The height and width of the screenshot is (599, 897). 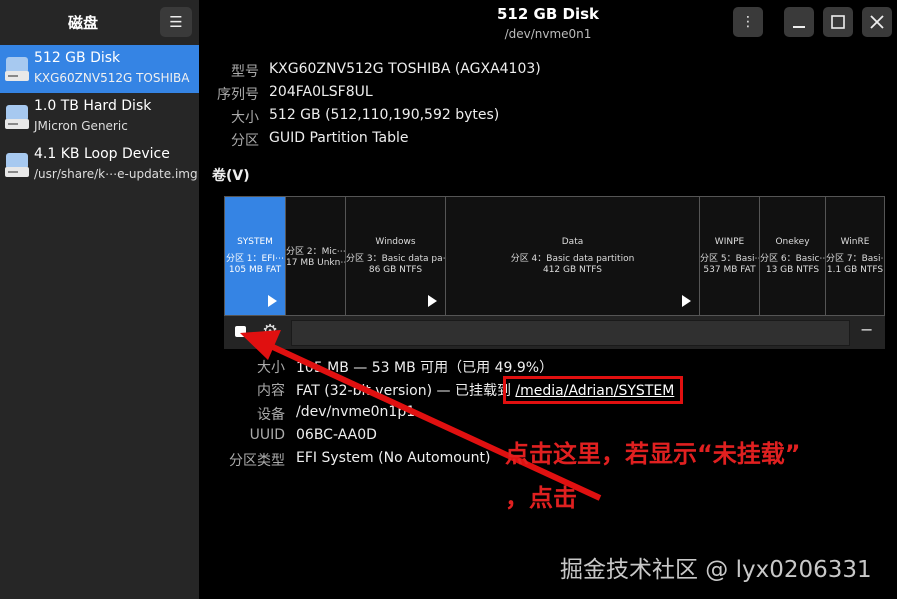 What do you see at coordinates (421, 415) in the screenshot?
I see `annotation-arrow-icon` at bounding box center [421, 415].